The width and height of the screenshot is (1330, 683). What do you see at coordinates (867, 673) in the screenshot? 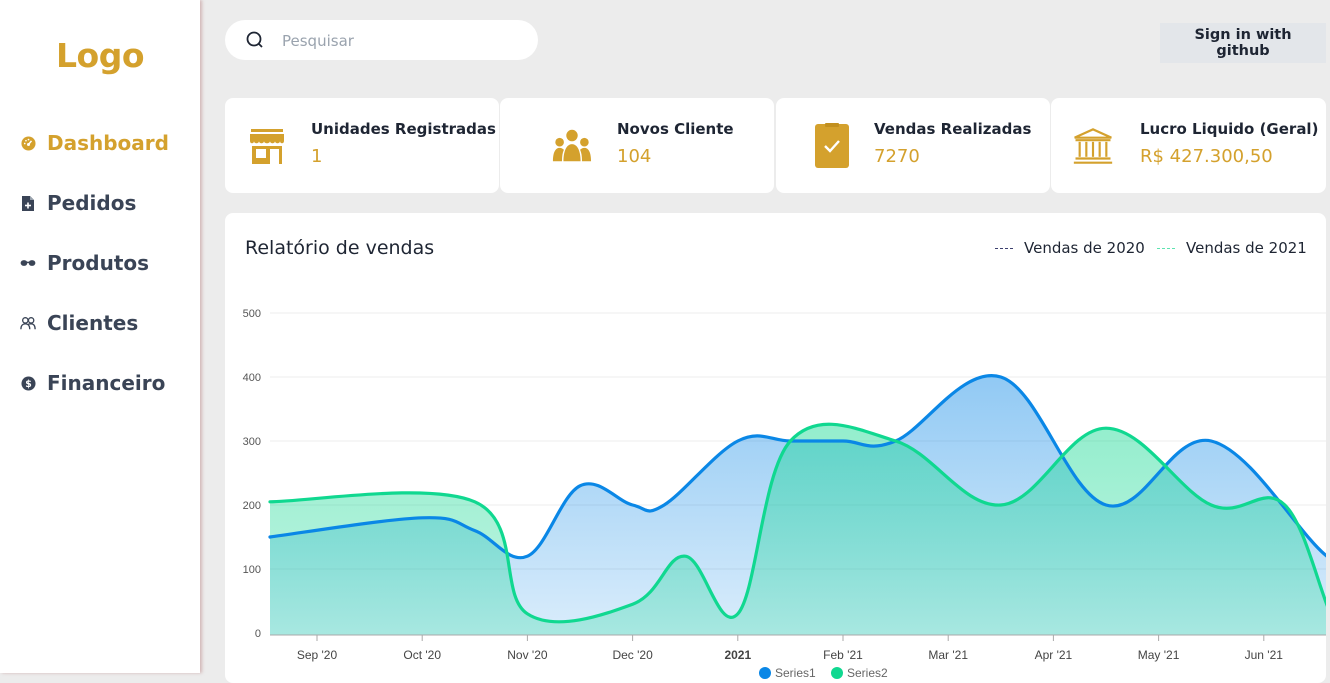
I see `bottom-legend-label: Series2` at bounding box center [867, 673].